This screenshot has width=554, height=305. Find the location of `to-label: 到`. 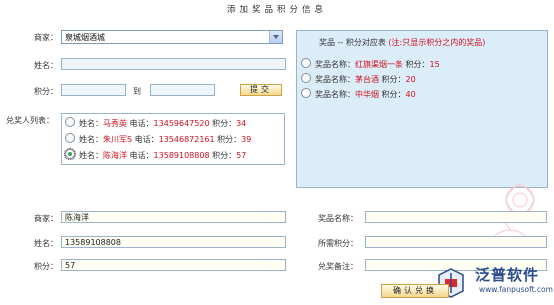

to-label: 到 is located at coordinates (137, 91).